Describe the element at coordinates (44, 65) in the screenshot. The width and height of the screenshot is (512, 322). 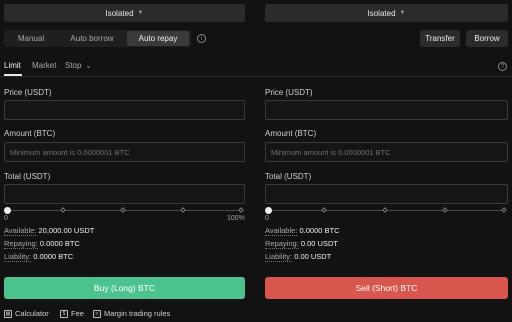
I see `tab-market: Market` at that location.